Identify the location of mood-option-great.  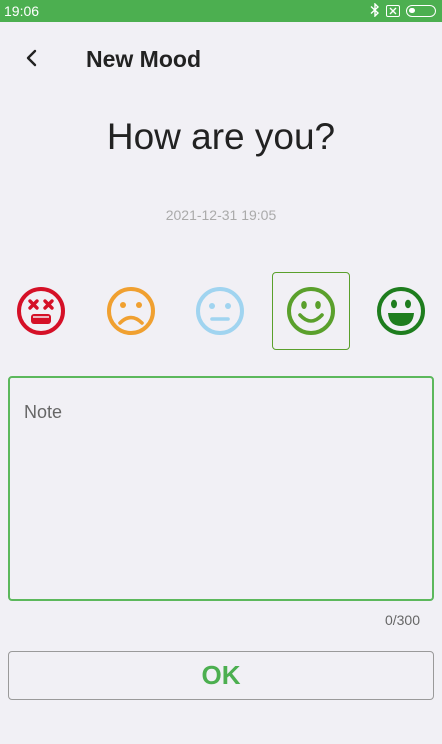
(401, 311).